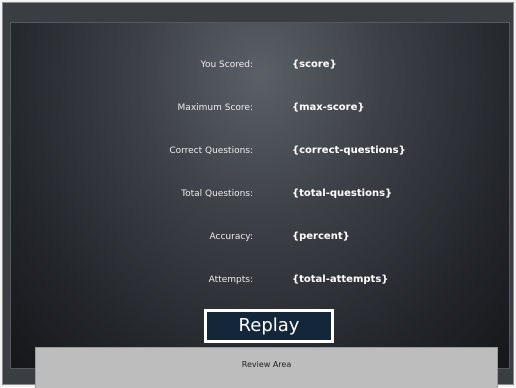 The image size is (516, 388). What do you see at coordinates (217, 194) in the screenshot?
I see `total-questions-label: Total Questions:` at bounding box center [217, 194].